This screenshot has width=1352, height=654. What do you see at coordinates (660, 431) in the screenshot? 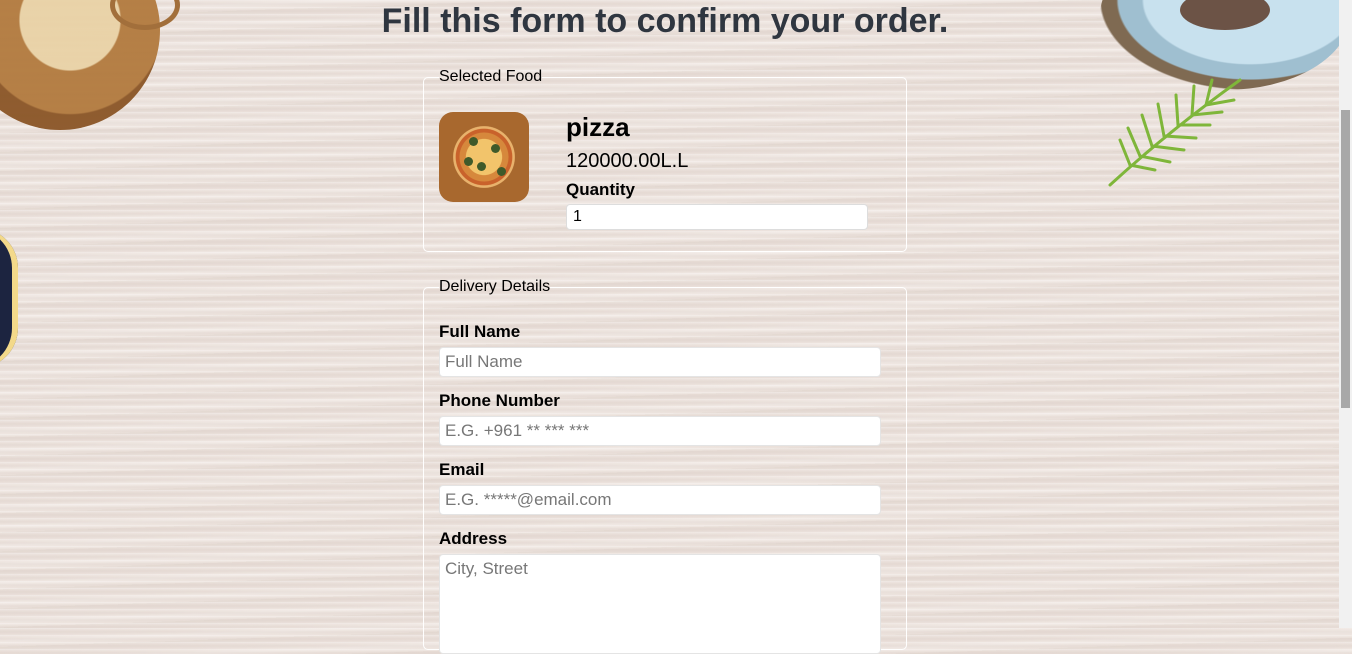
I see `phone-number-input` at bounding box center [660, 431].